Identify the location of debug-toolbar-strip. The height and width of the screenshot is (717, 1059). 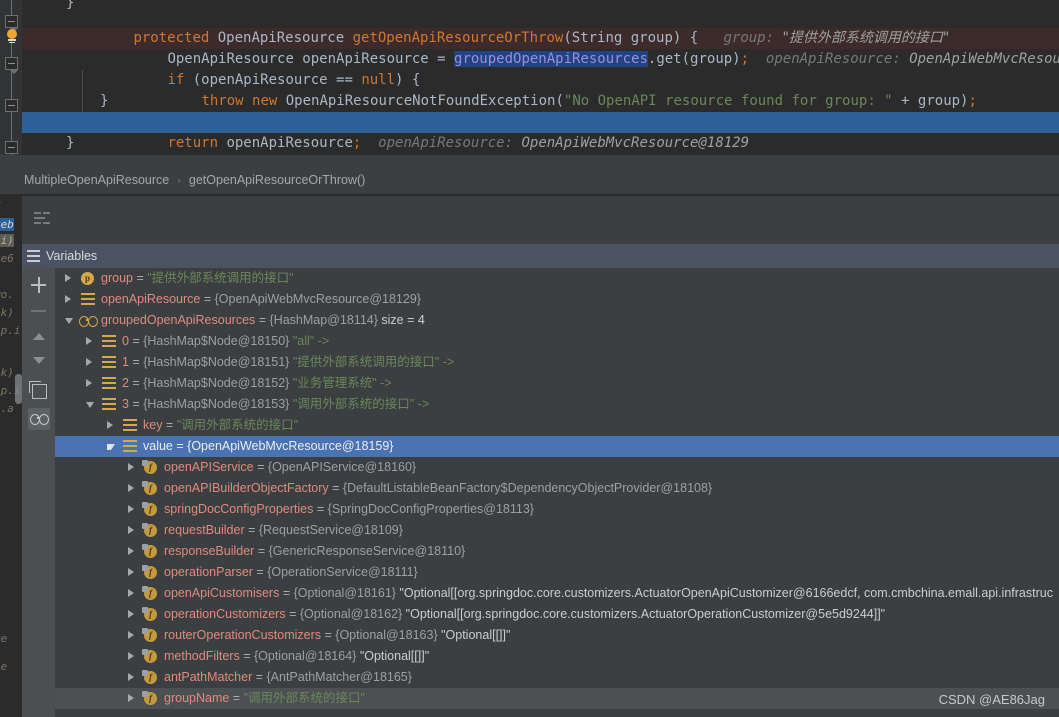
(540, 220).